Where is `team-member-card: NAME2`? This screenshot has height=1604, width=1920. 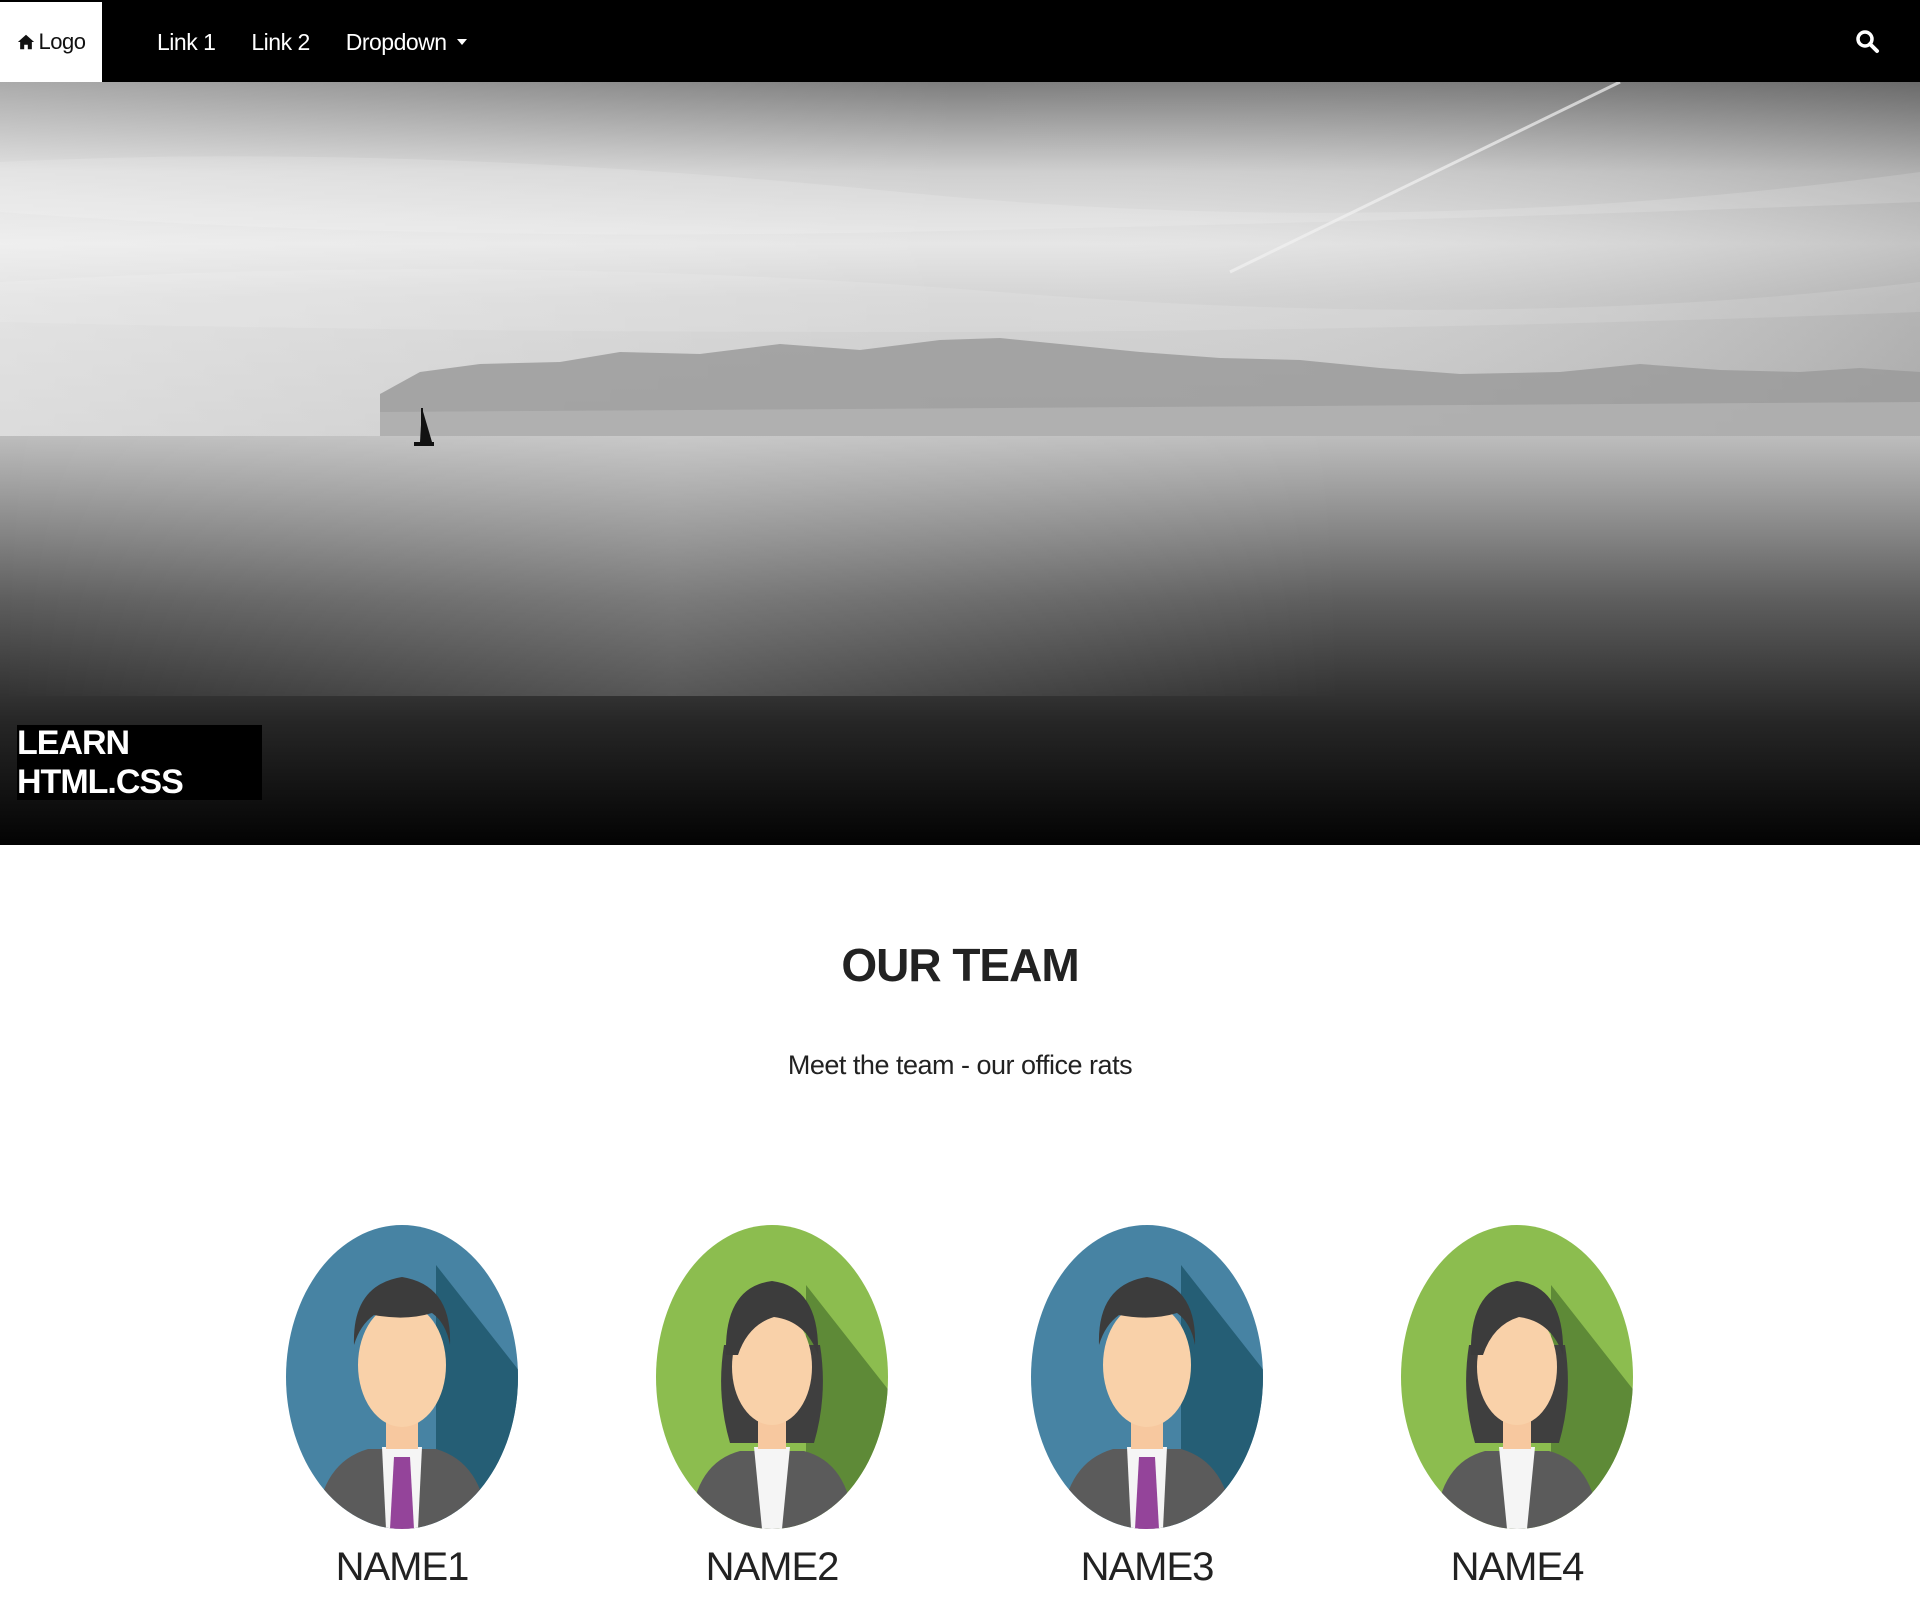 team-member-card: NAME2 is located at coordinates (772, 1407).